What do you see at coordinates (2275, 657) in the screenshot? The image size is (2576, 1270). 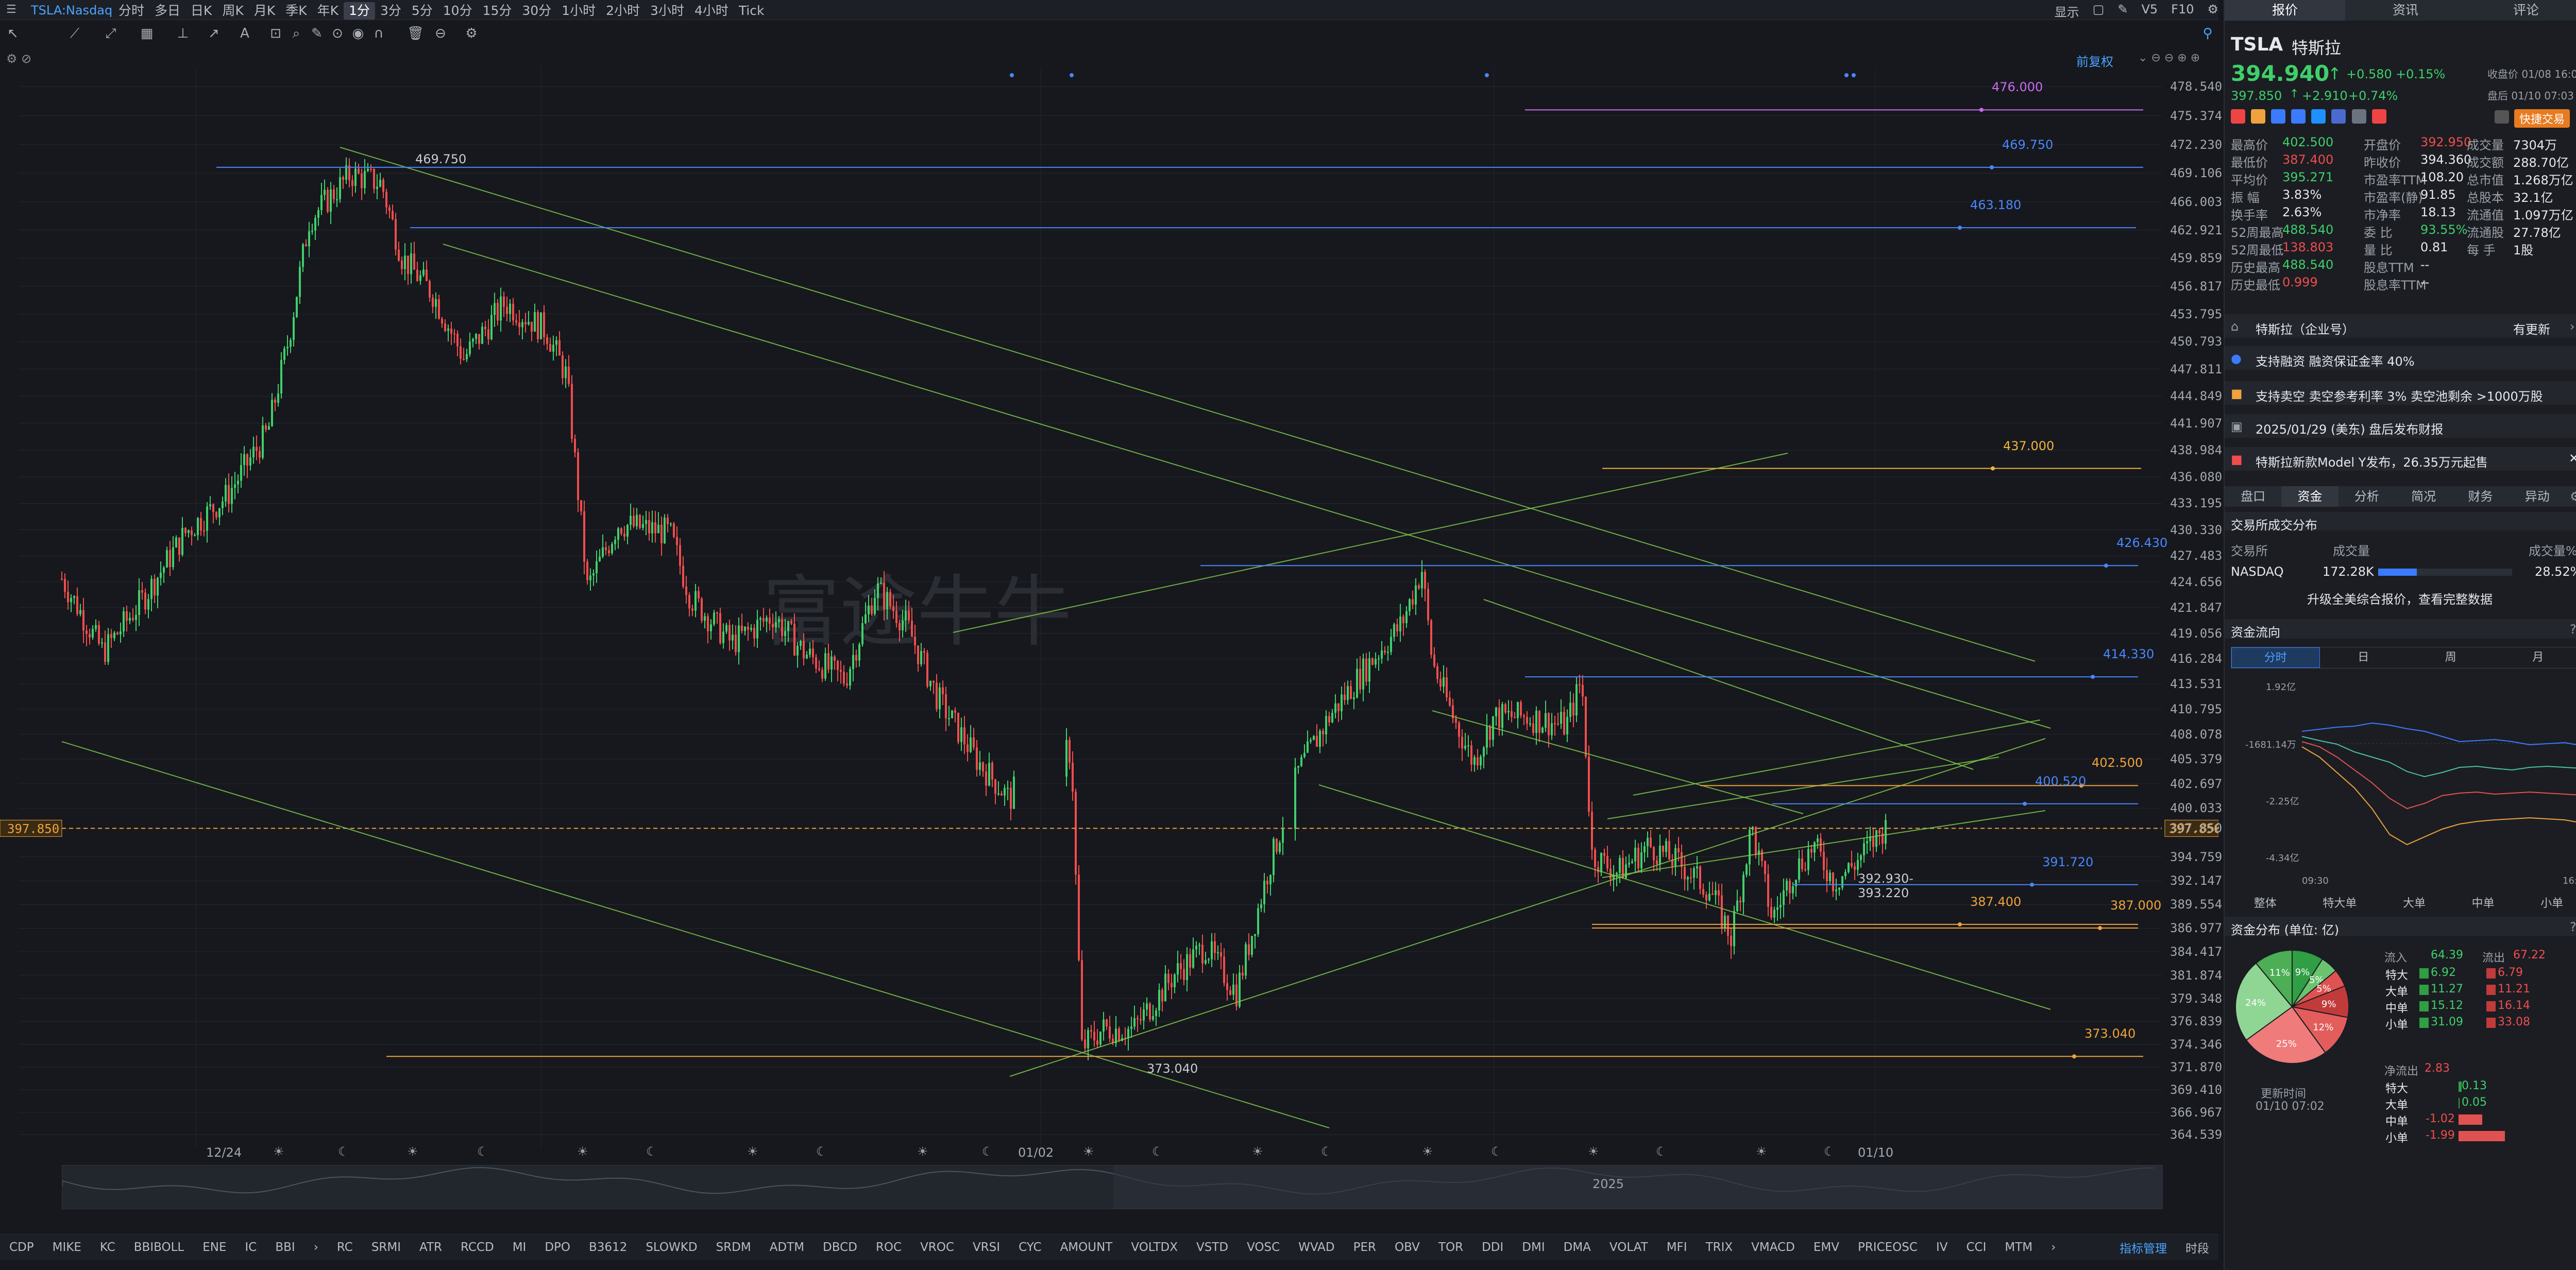 I see `flow-tab: 分时` at bounding box center [2275, 657].